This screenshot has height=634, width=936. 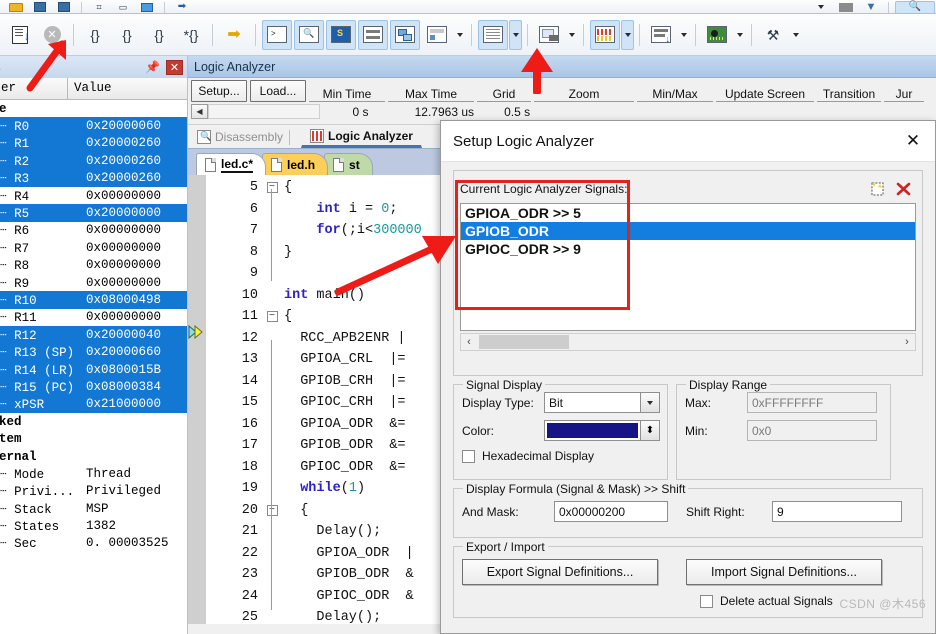 I want to click on register-row: anked, so click(x=93, y=421).